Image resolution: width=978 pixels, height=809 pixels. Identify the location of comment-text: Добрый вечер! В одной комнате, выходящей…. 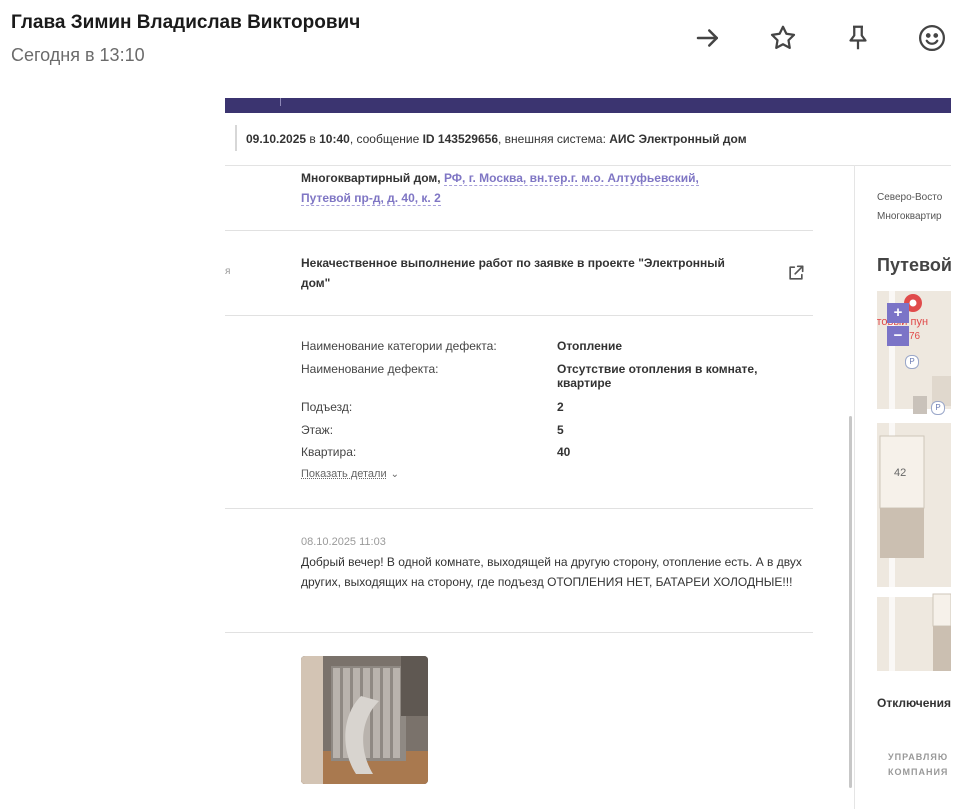
(551, 572).